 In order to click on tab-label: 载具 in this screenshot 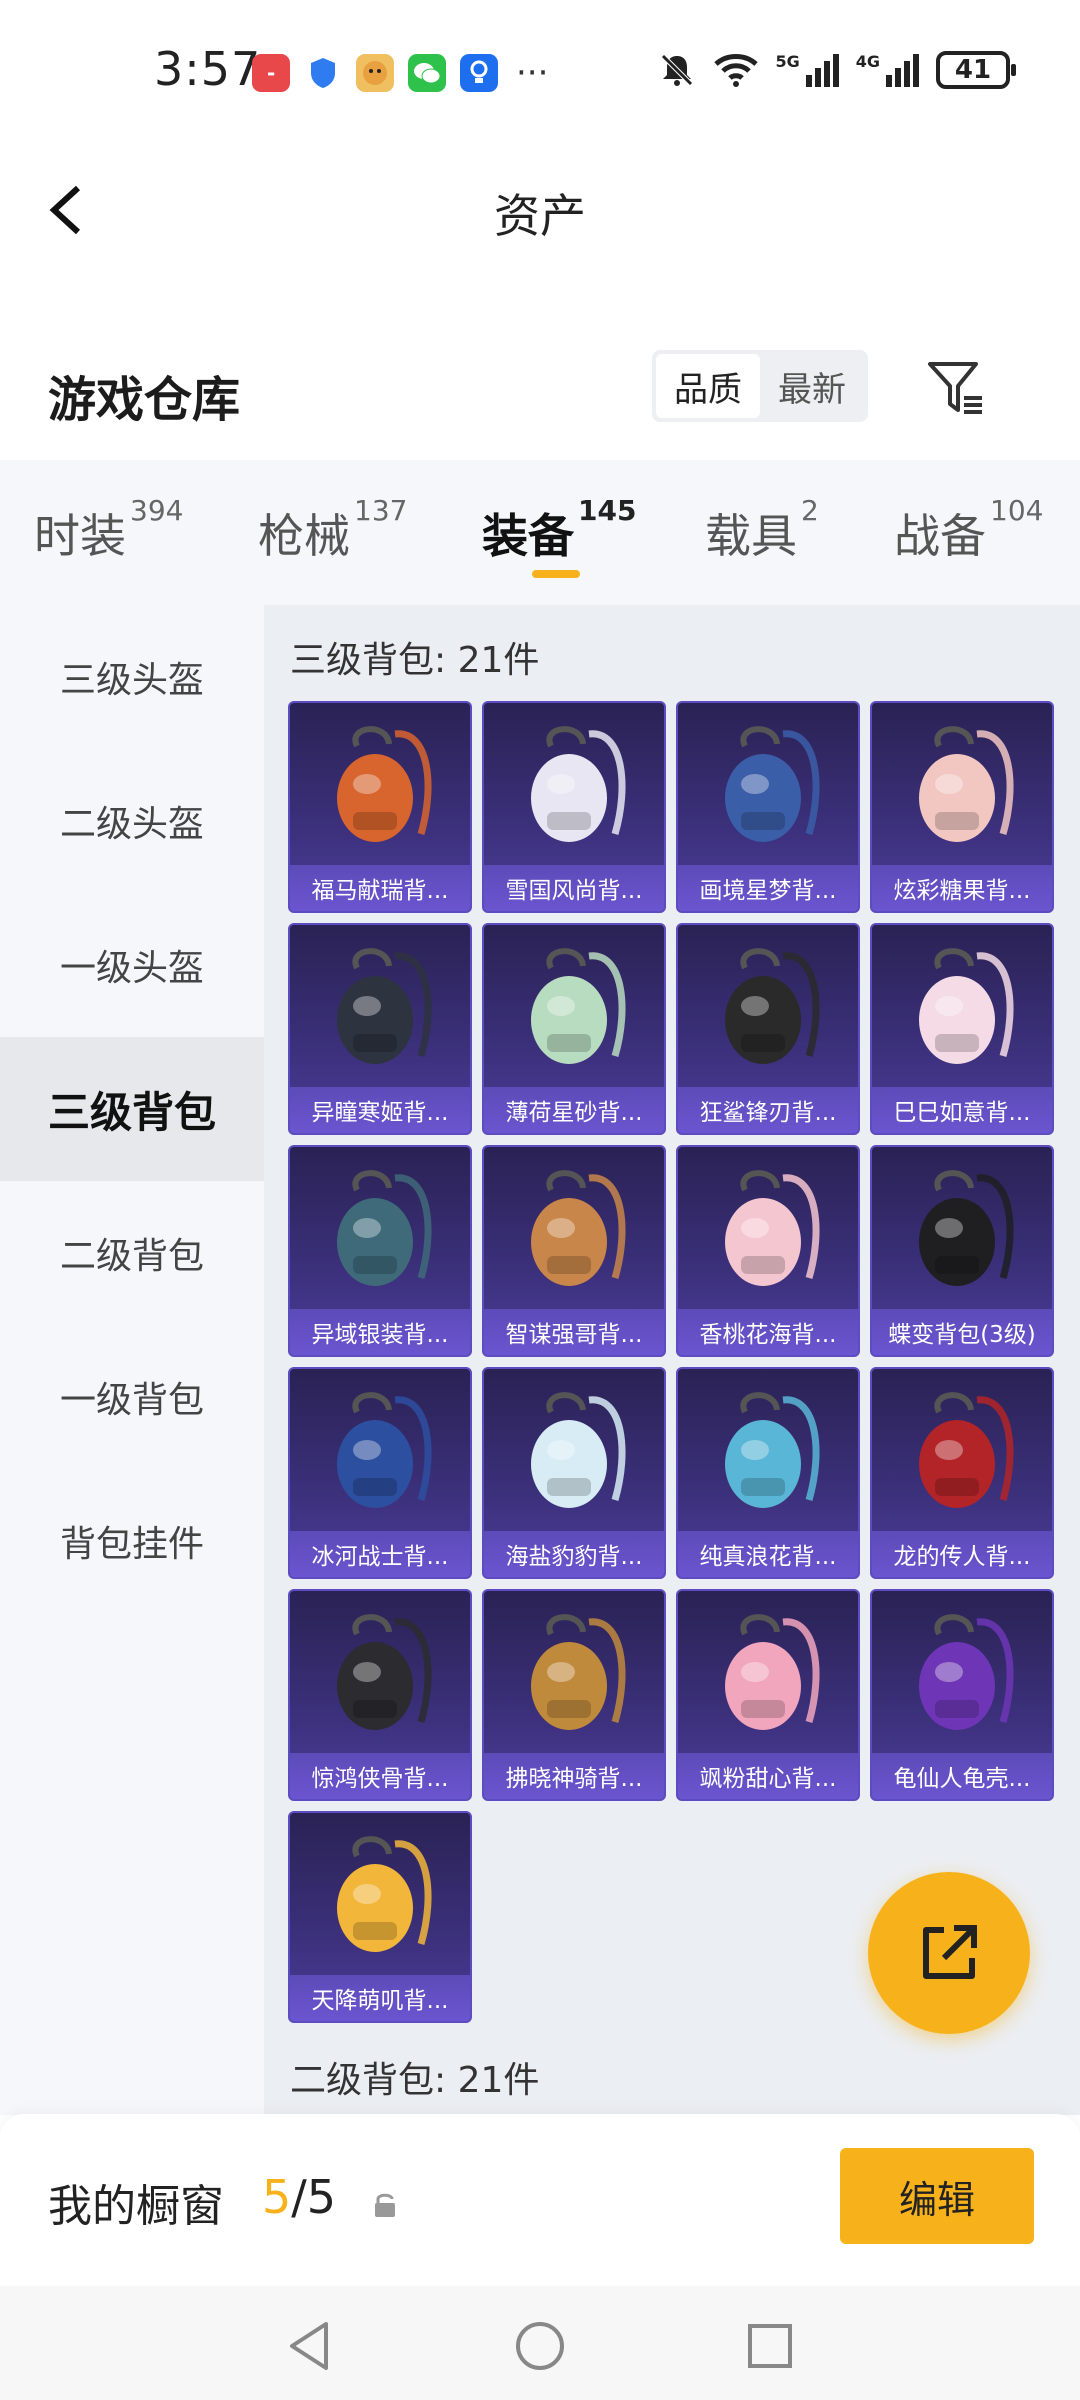, I will do `click(751, 536)`.